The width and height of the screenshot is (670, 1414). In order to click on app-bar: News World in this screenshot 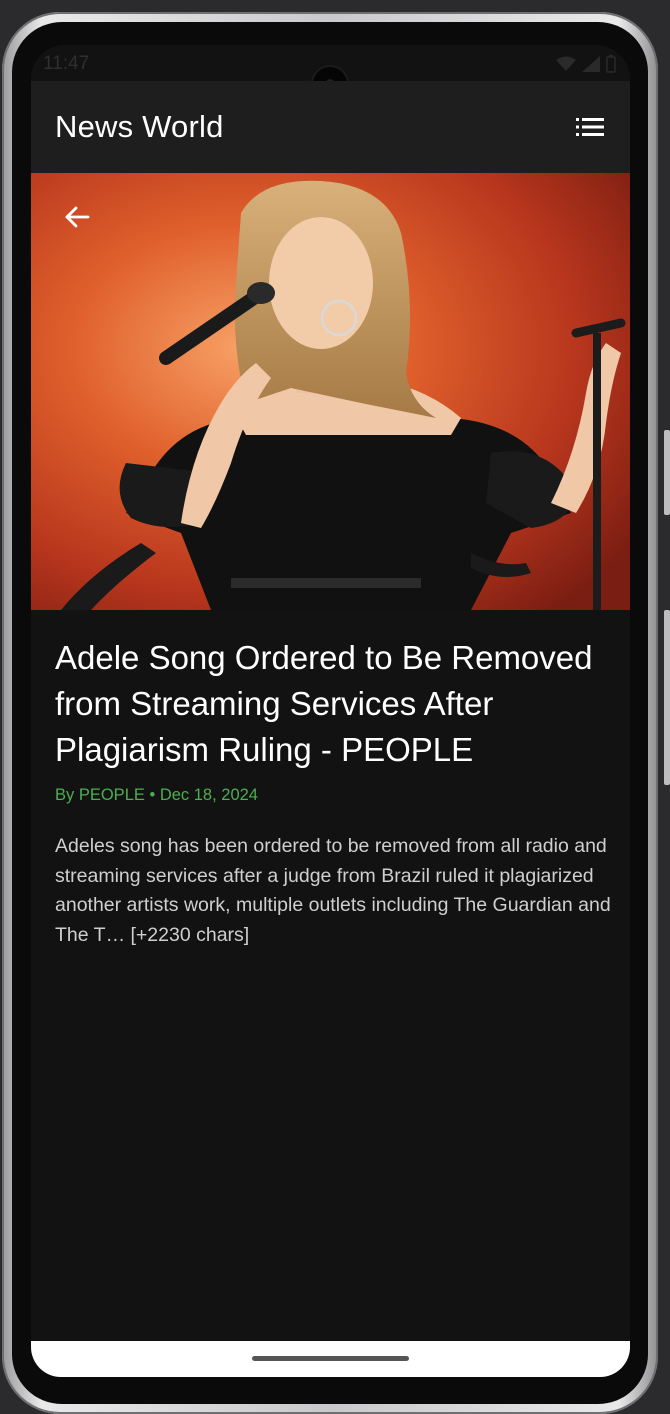, I will do `click(330, 127)`.